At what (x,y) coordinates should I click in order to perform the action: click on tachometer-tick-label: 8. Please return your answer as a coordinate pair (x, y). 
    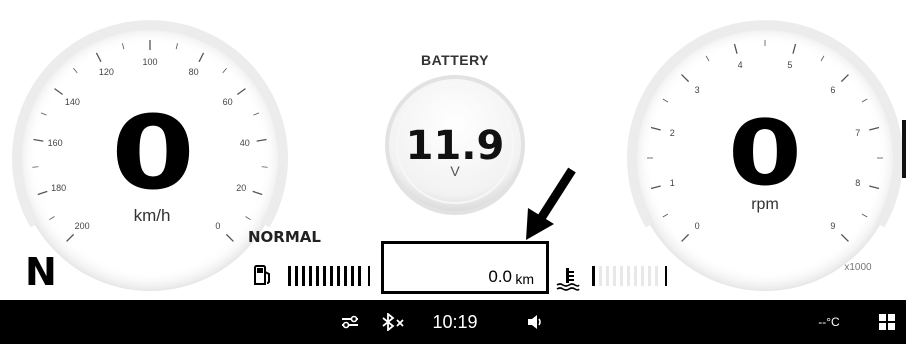
    Looking at the image, I should click on (858, 182).